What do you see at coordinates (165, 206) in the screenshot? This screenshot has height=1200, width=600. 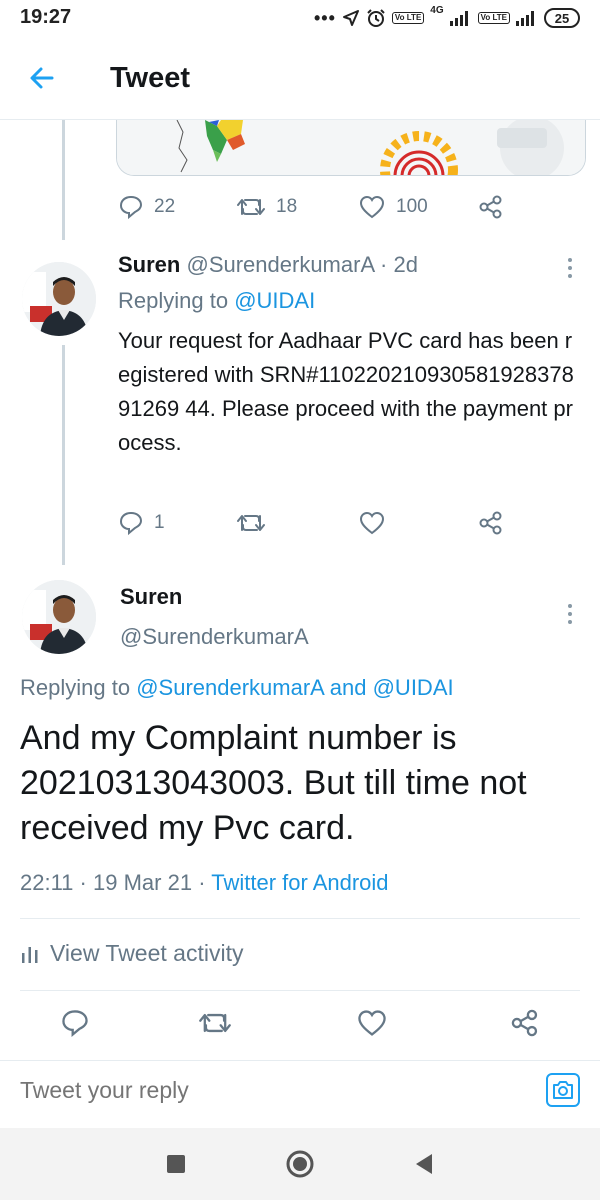 I see `reply-count: 22` at bounding box center [165, 206].